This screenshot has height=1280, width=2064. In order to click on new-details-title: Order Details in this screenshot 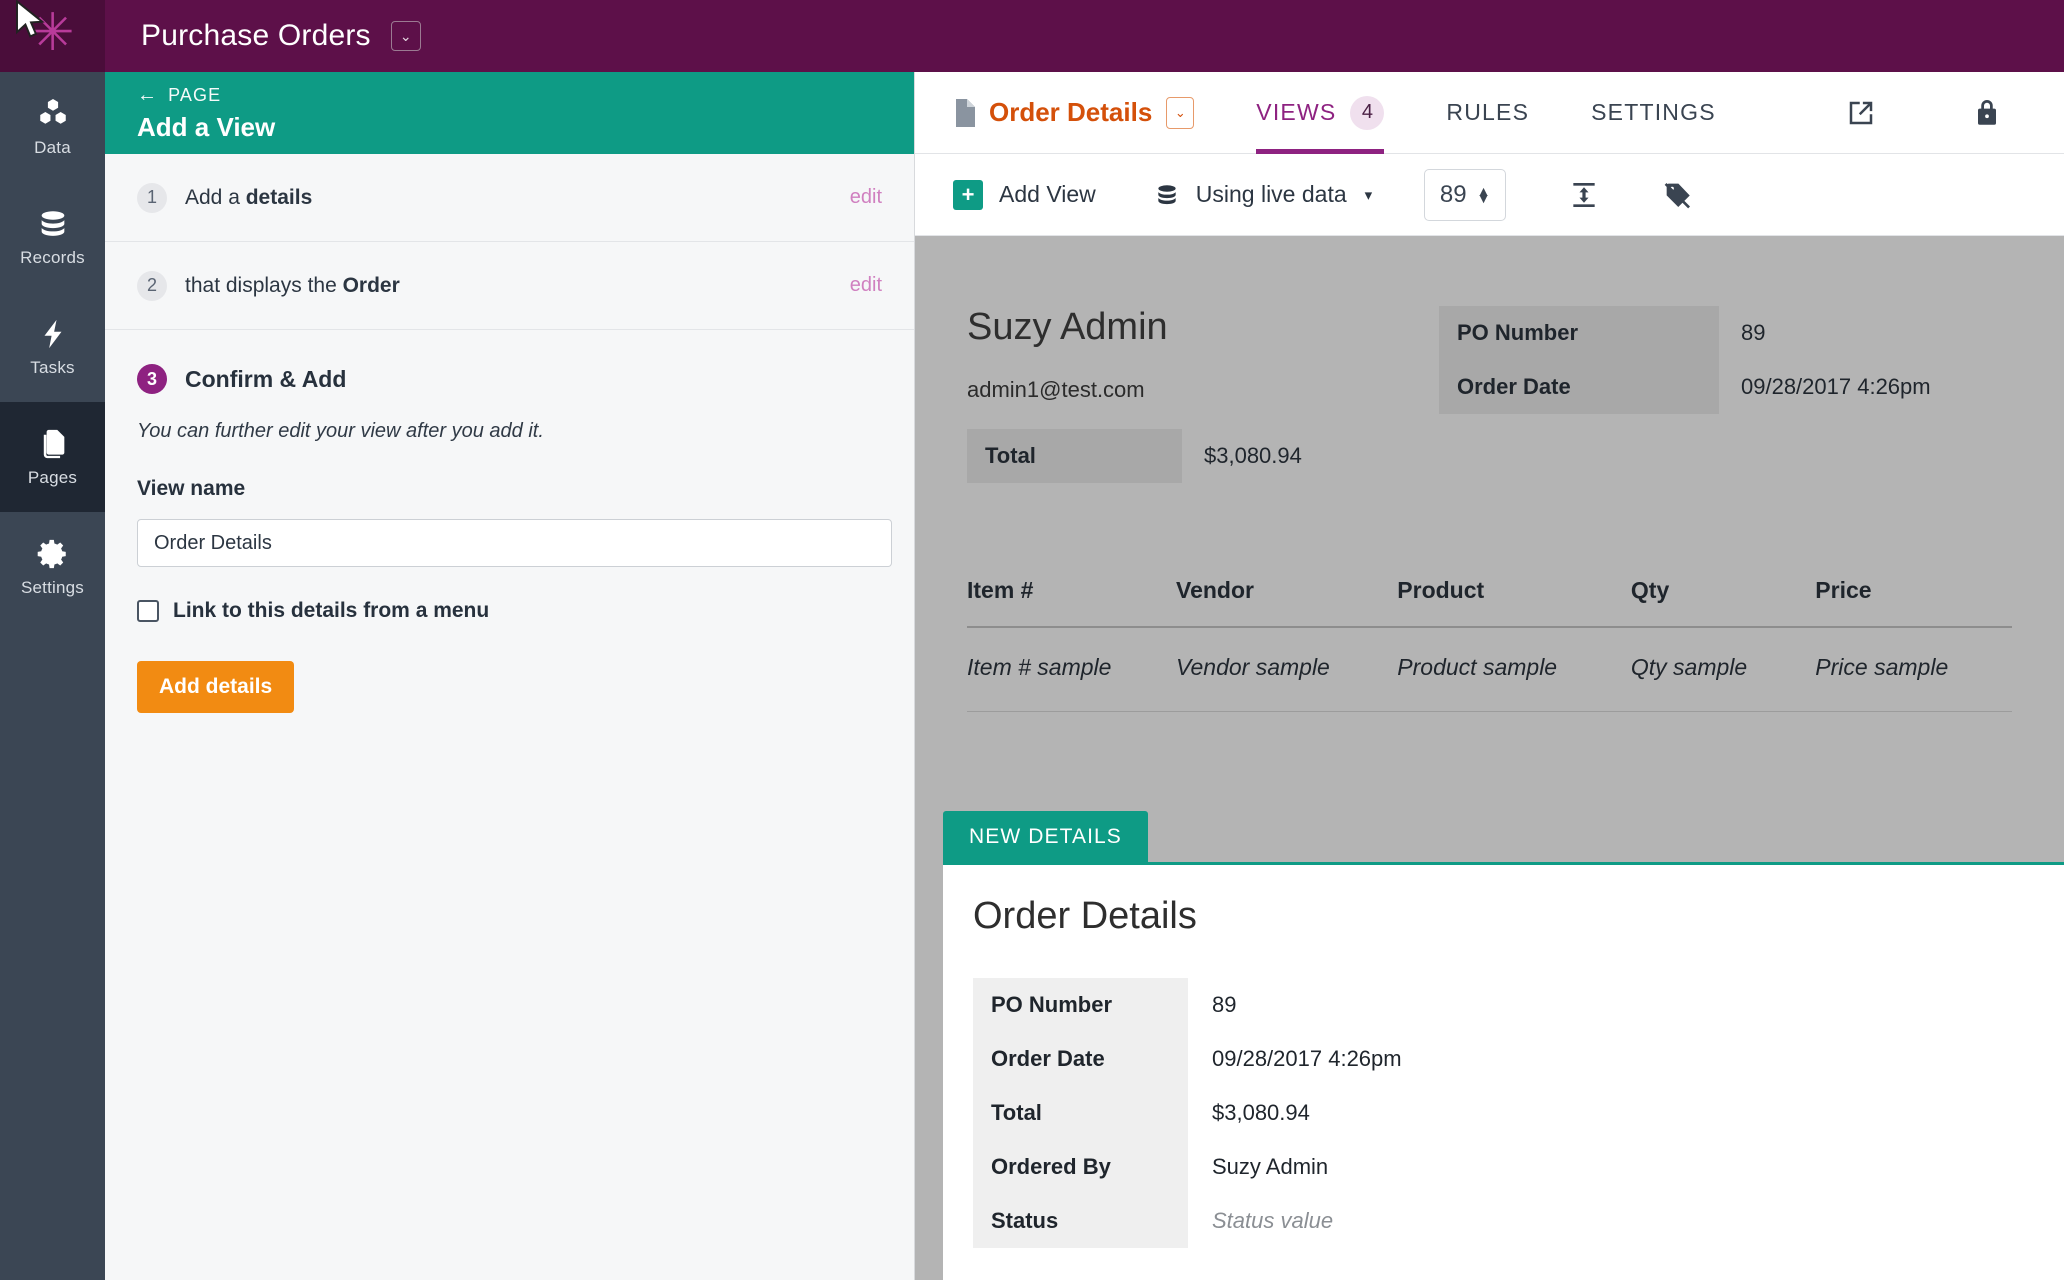, I will do `click(1085, 916)`.